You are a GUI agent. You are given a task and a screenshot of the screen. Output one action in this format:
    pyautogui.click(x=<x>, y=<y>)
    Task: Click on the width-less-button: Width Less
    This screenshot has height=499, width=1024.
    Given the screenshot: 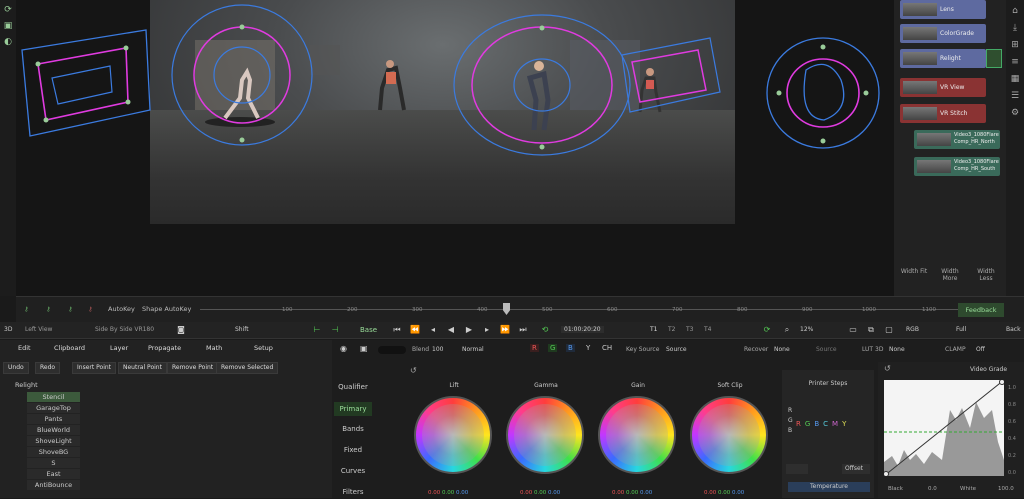 What is the action you would take?
    pyautogui.click(x=986, y=278)
    